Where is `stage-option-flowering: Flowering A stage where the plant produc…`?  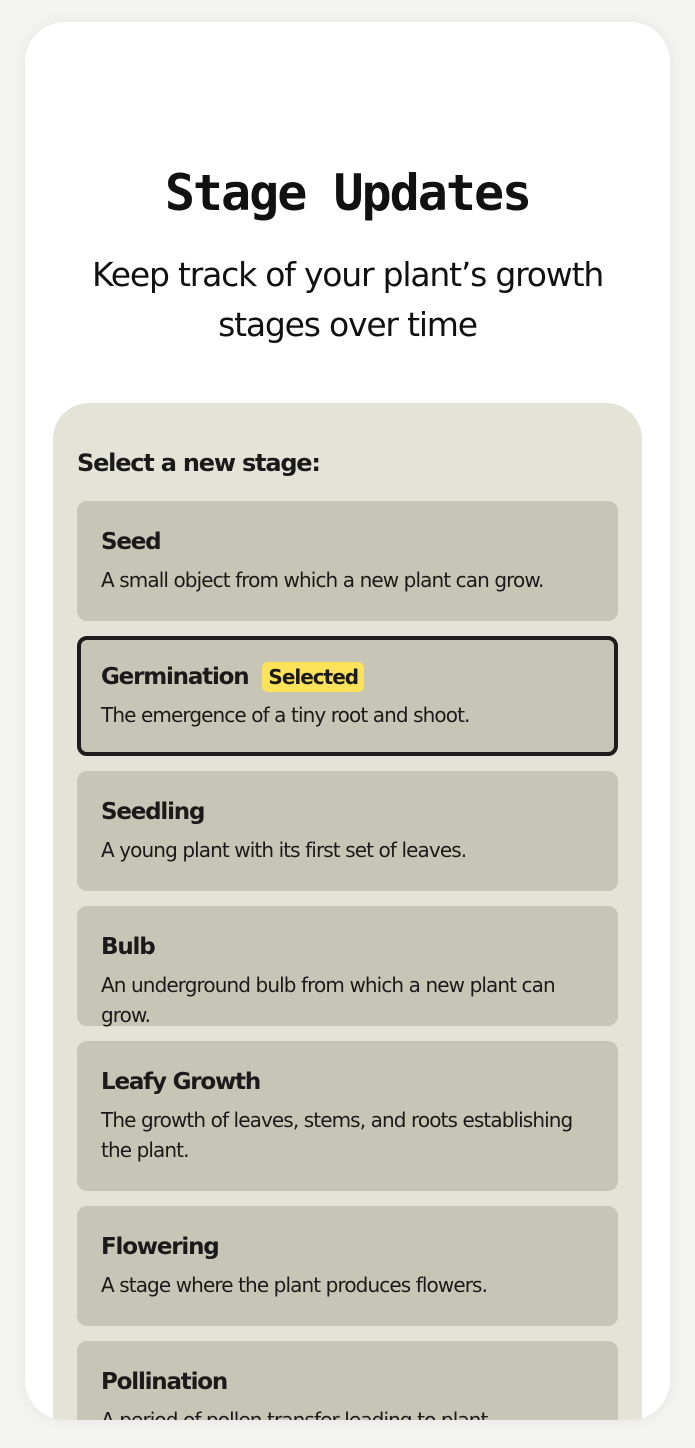
stage-option-flowering: Flowering A stage where the plant produc… is located at coordinates (347, 1266).